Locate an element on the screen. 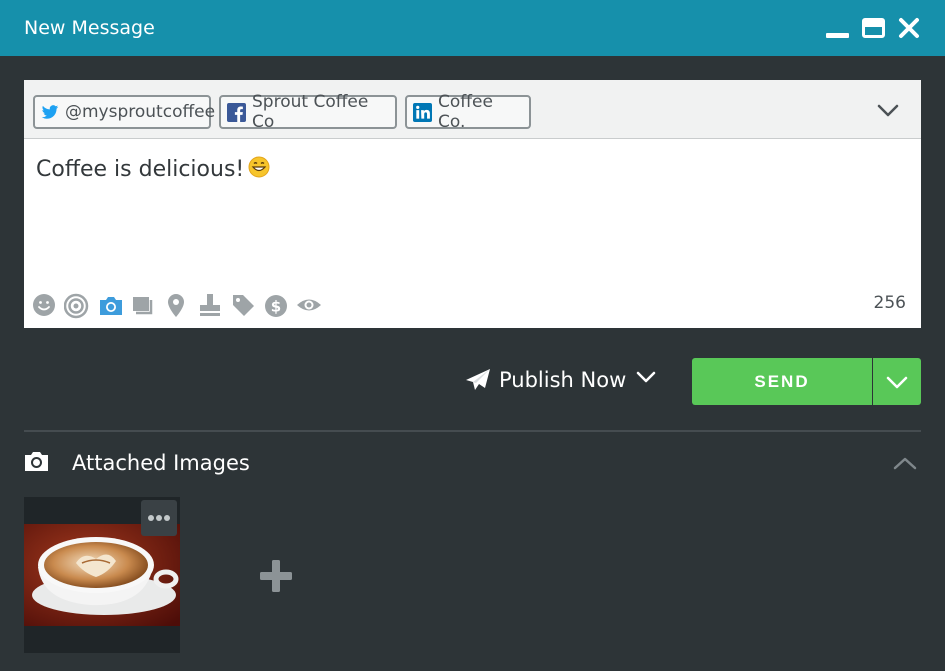 The width and height of the screenshot is (945, 671). message-body: Coffee is delicious! is located at coordinates (140, 169).